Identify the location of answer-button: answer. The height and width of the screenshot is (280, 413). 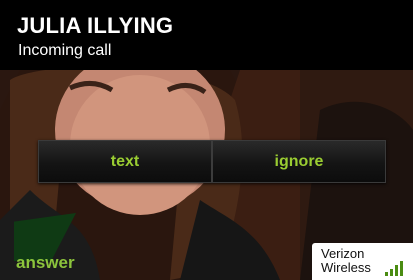
(45, 263).